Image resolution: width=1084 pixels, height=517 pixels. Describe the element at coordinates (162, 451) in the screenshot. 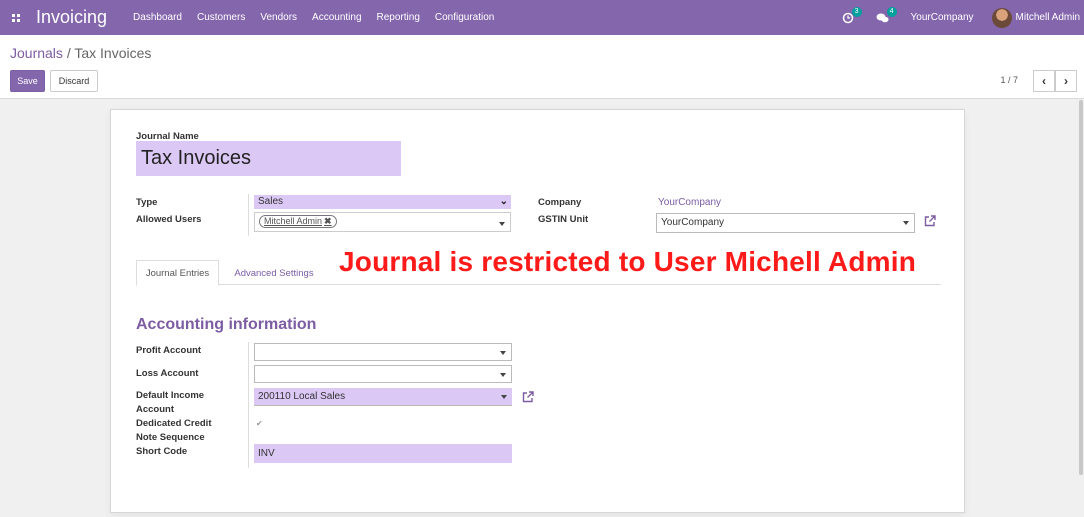

I see `short-code-label: Short Code` at that location.